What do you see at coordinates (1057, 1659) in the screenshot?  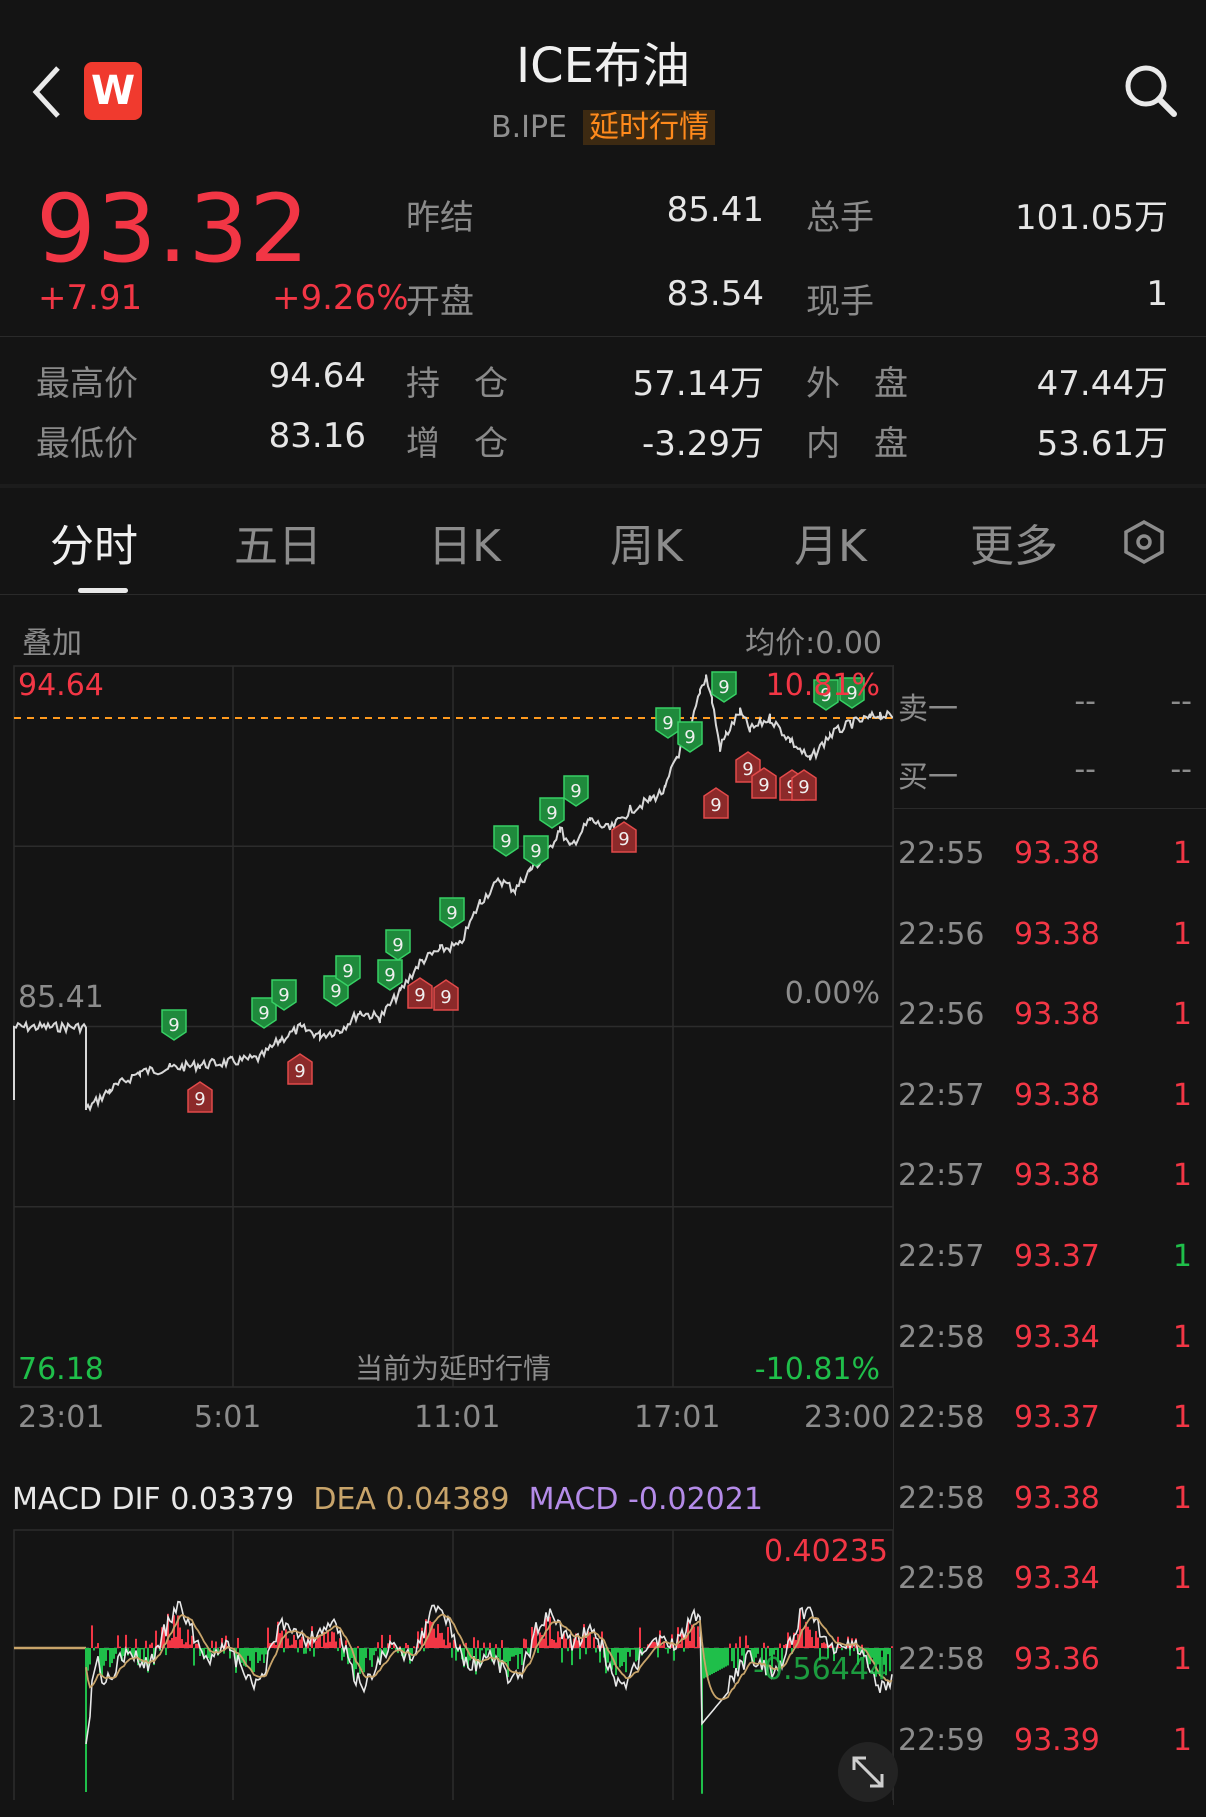 I see `tick-price: 93.36` at bounding box center [1057, 1659].